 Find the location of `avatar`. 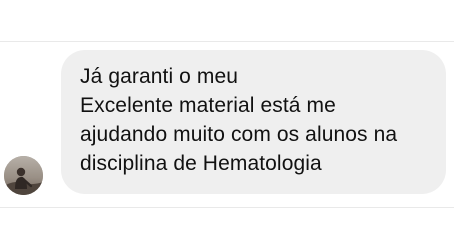

avatar is located at coordinates (23, 175).